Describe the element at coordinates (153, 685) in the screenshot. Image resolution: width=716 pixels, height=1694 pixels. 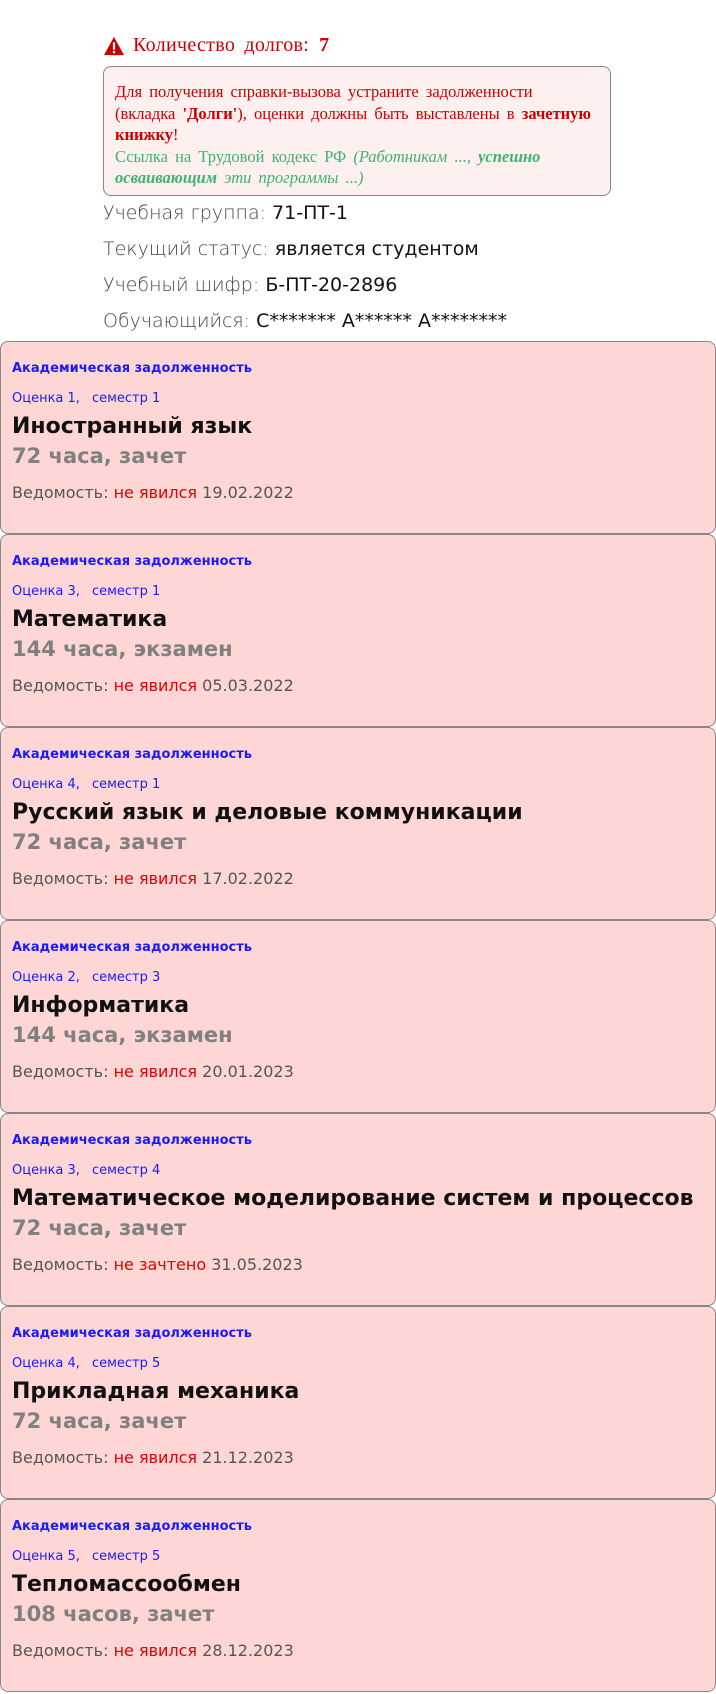
I see `sheet-status: Ведомость: не явился 05.03.2022` at that location.